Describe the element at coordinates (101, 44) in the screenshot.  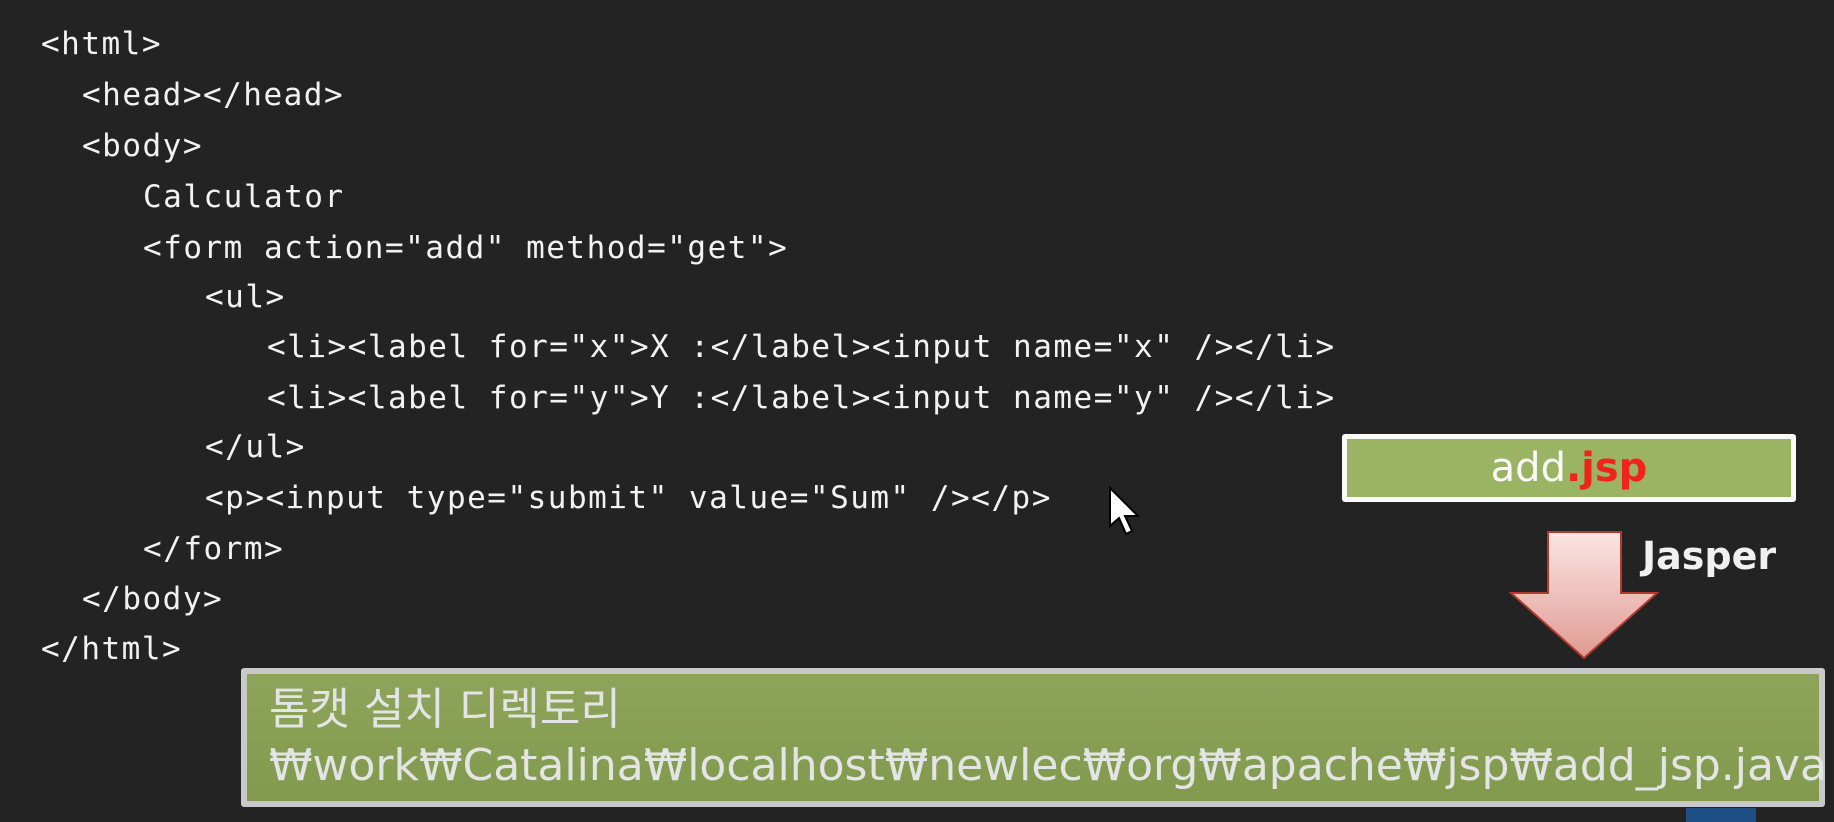
I see `code-line: <html>` at that location.